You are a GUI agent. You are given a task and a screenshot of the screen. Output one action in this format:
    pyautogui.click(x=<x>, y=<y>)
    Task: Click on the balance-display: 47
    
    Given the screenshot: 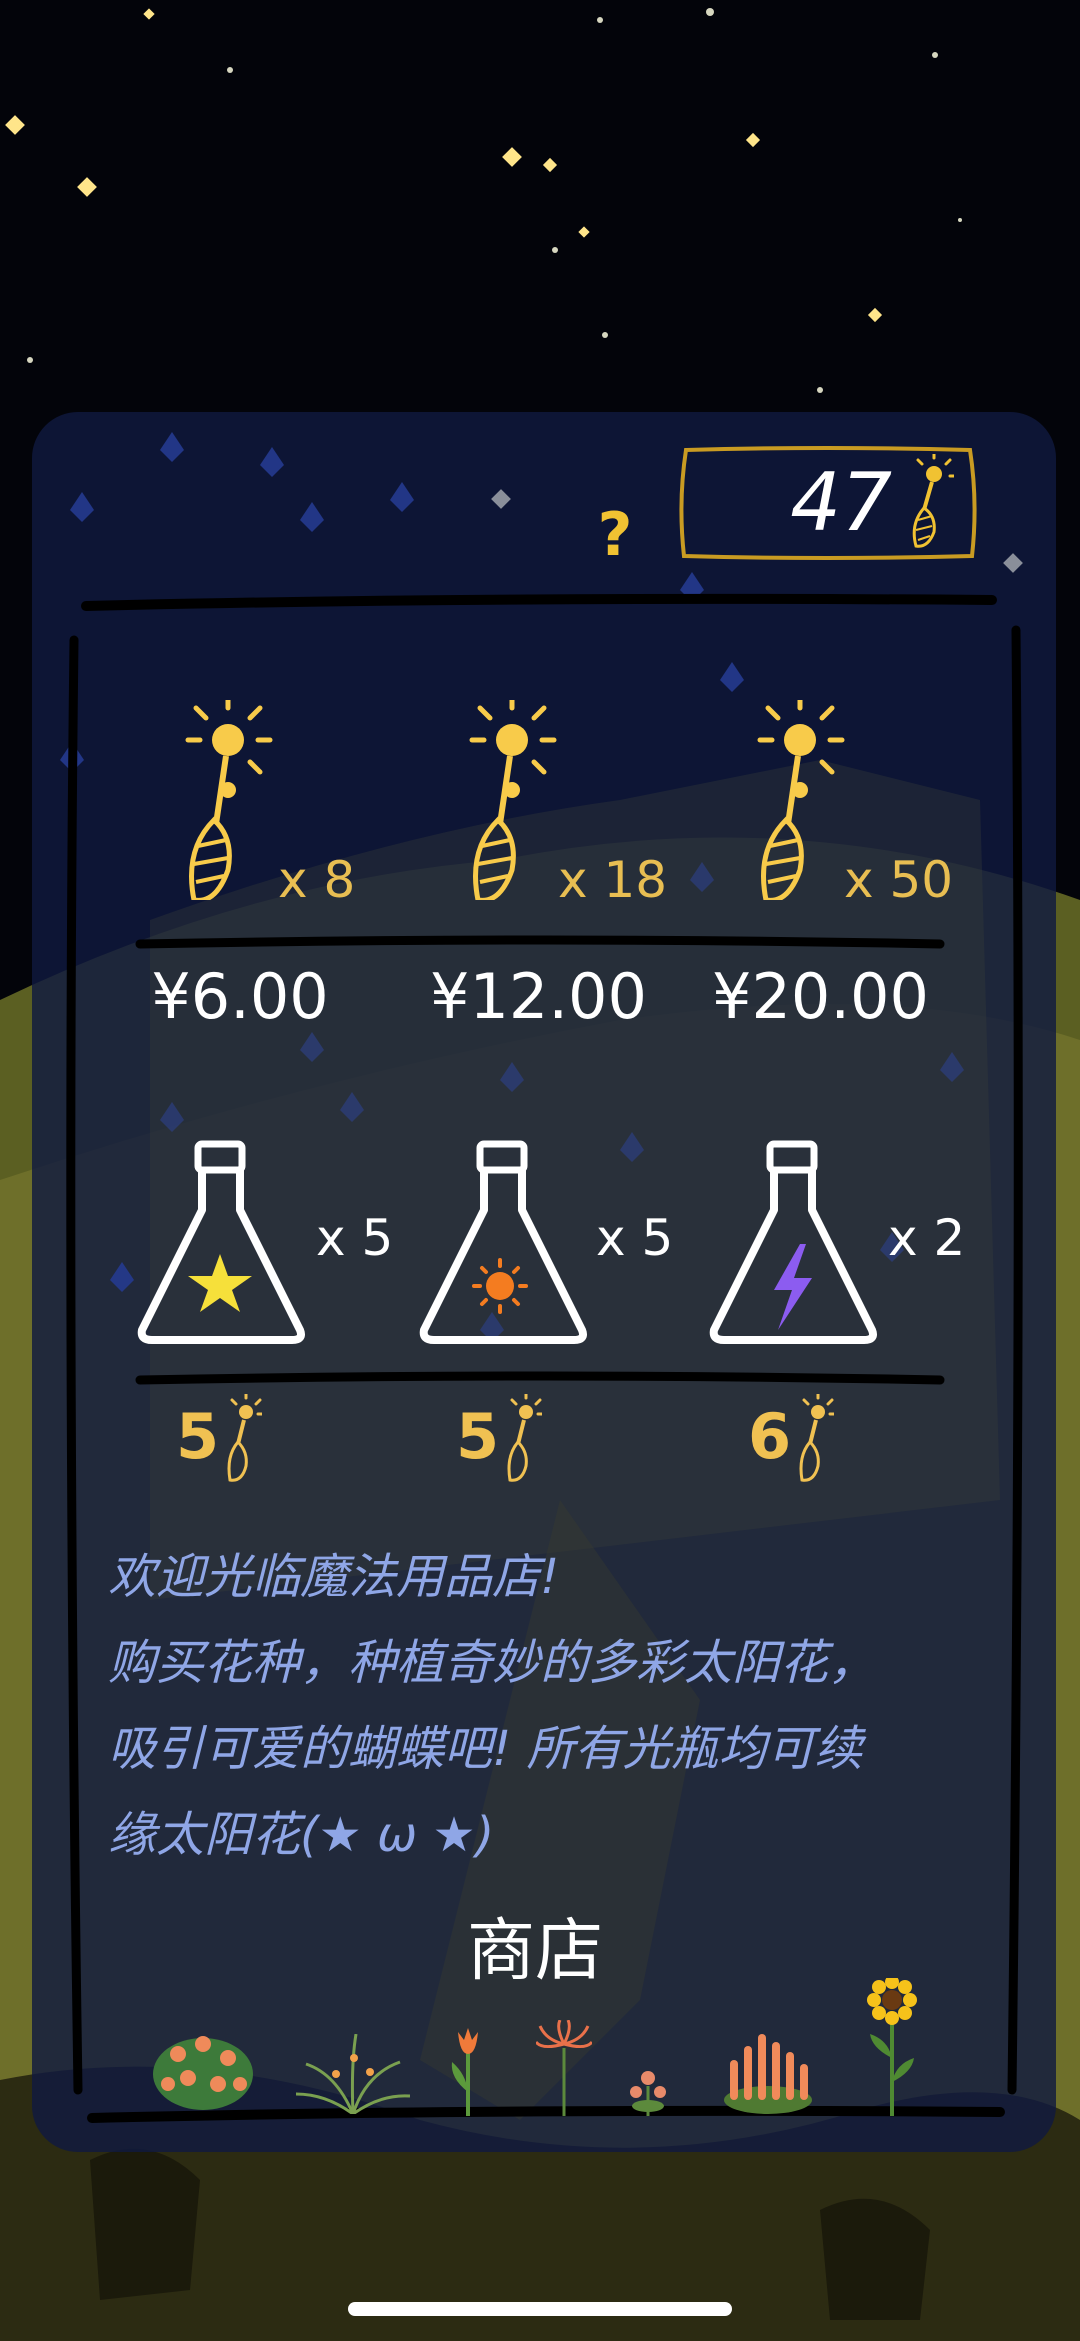 What is the action you would take?
    pyautogui.click(x=828, y=503)
    